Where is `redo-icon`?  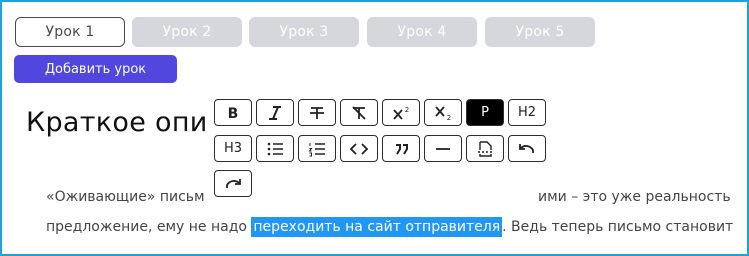
redo-icon is located at coordinates (233, 183).